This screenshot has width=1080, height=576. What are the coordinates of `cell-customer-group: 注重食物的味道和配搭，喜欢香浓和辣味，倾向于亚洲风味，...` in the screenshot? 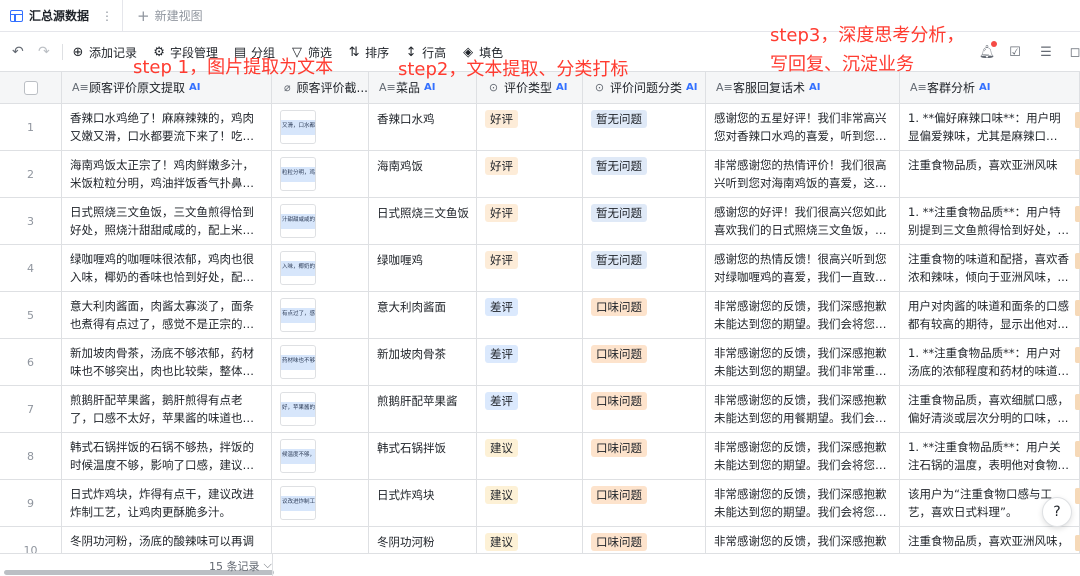 It's located at (990, 268).